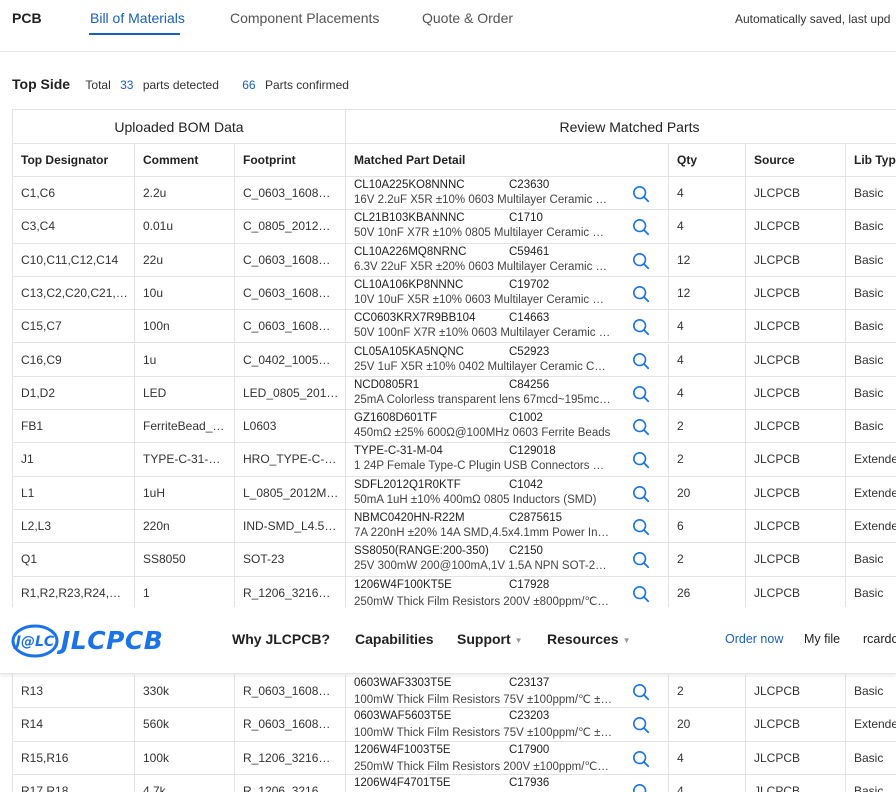 The height and width of the screenshot is (792, 896). What do you see at coordinates (535, 518) in the screenshot?
I see `lcsc-part-number: C2875615` at bounding box center [535, 518].